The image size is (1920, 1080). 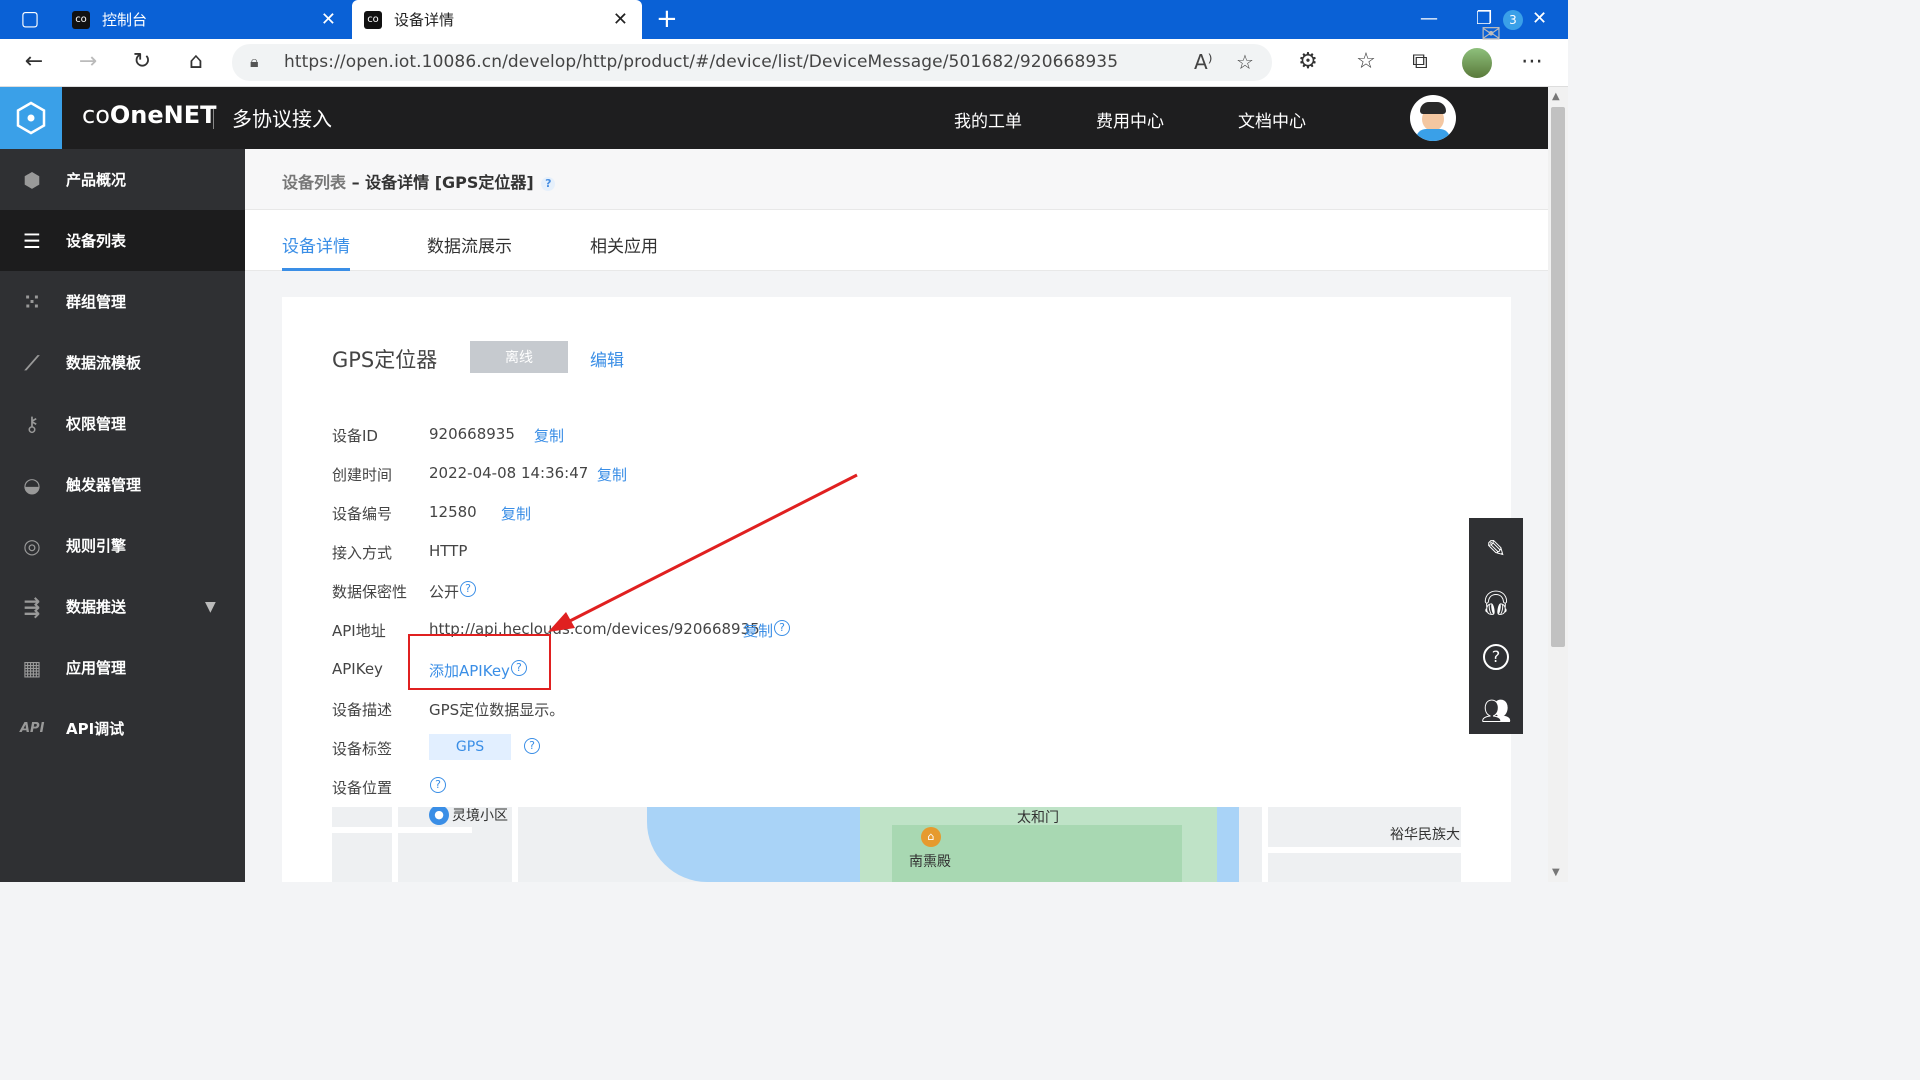 What do you see at coordinates (703, 552) in the screenshot?
I see `annotation-arrow` at bounding box center [703, 552].